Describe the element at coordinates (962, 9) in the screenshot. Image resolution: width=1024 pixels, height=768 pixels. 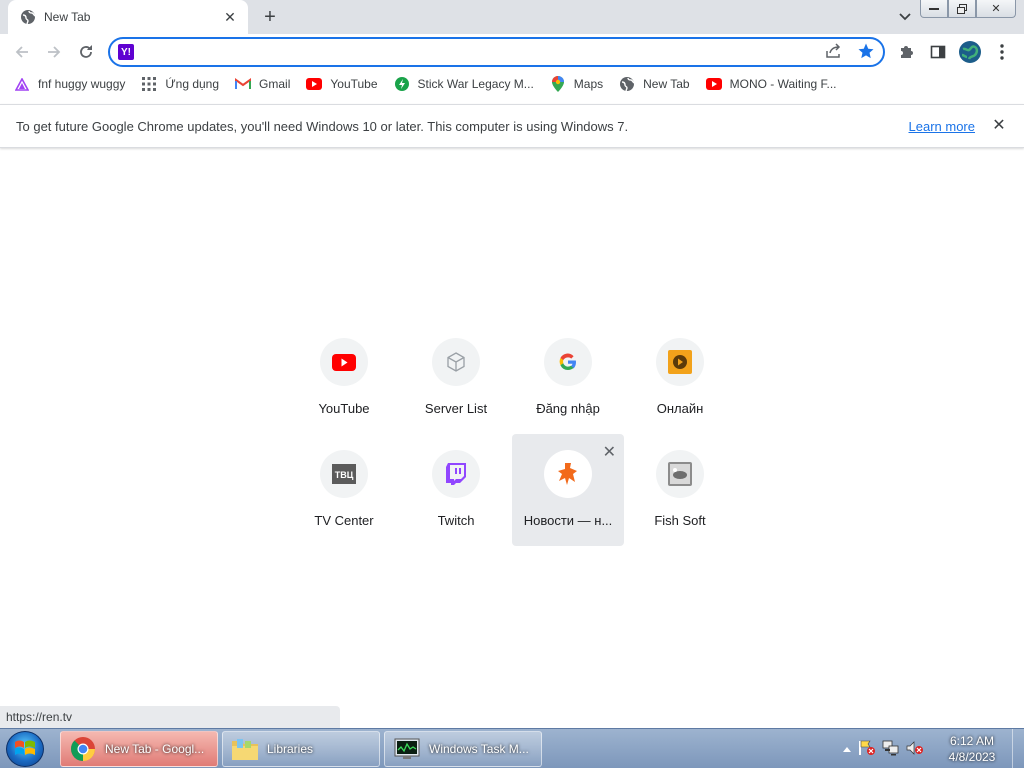
I see `restore-button` at that location.